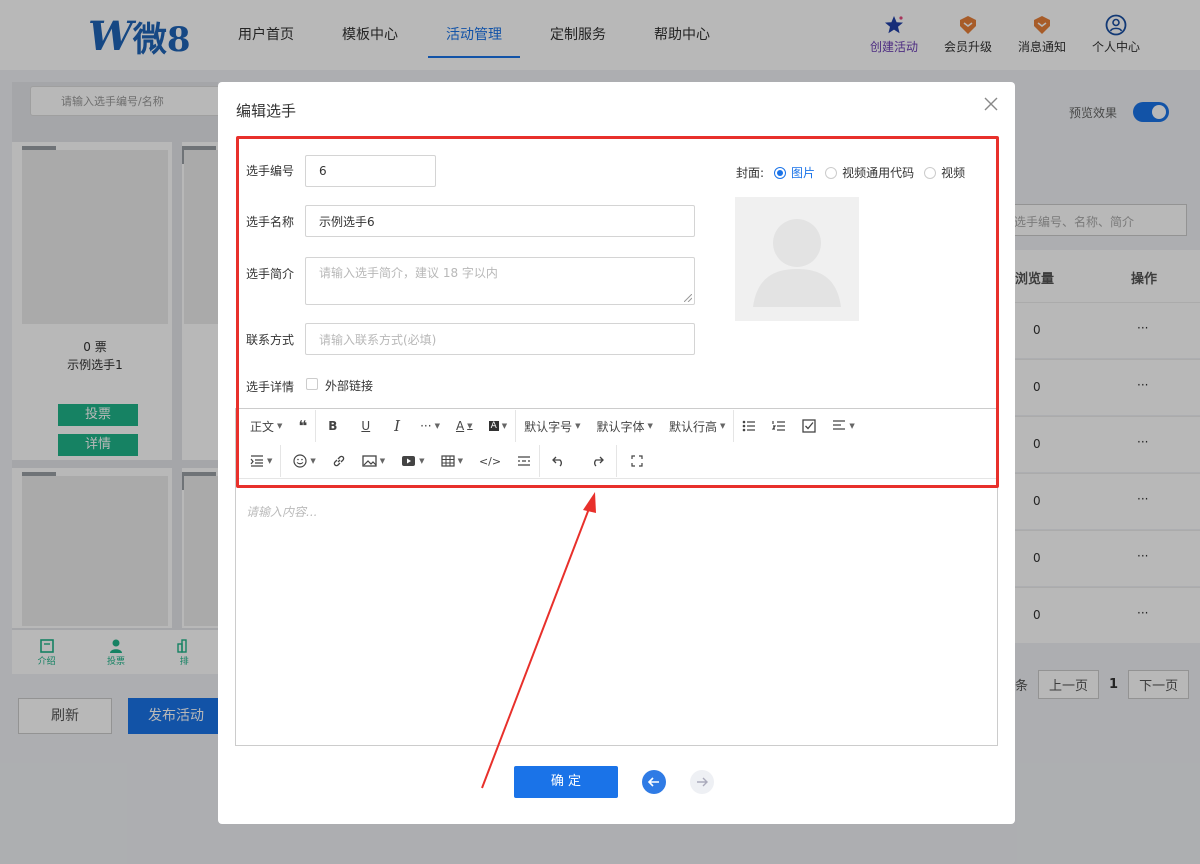 Image resolution: width=1200 pixels, height=864 pixels. Describe the element at coordinates (270, 222) in the screenshot. I see `player-name-label: 选手名称` at that location.